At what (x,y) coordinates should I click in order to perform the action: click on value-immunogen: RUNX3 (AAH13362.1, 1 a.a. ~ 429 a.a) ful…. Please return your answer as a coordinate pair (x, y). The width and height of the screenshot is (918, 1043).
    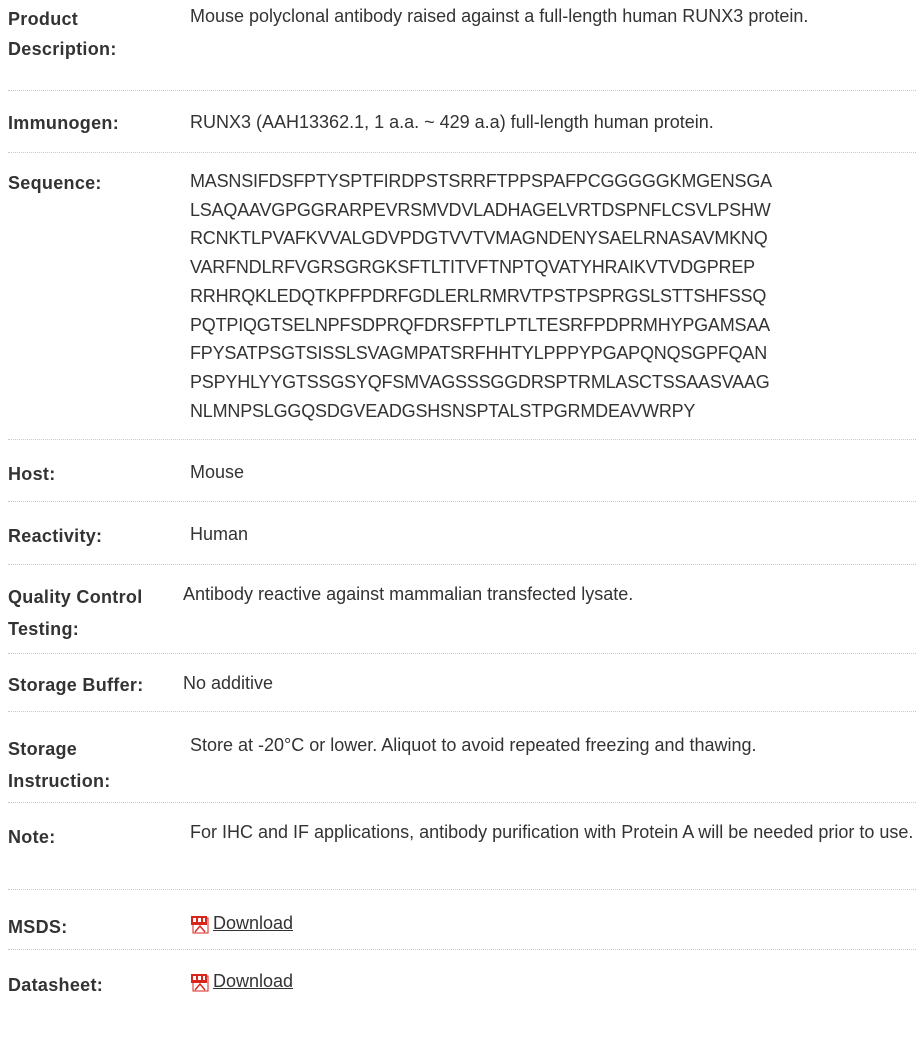
    Looking at the image, I should click on (452, 122).